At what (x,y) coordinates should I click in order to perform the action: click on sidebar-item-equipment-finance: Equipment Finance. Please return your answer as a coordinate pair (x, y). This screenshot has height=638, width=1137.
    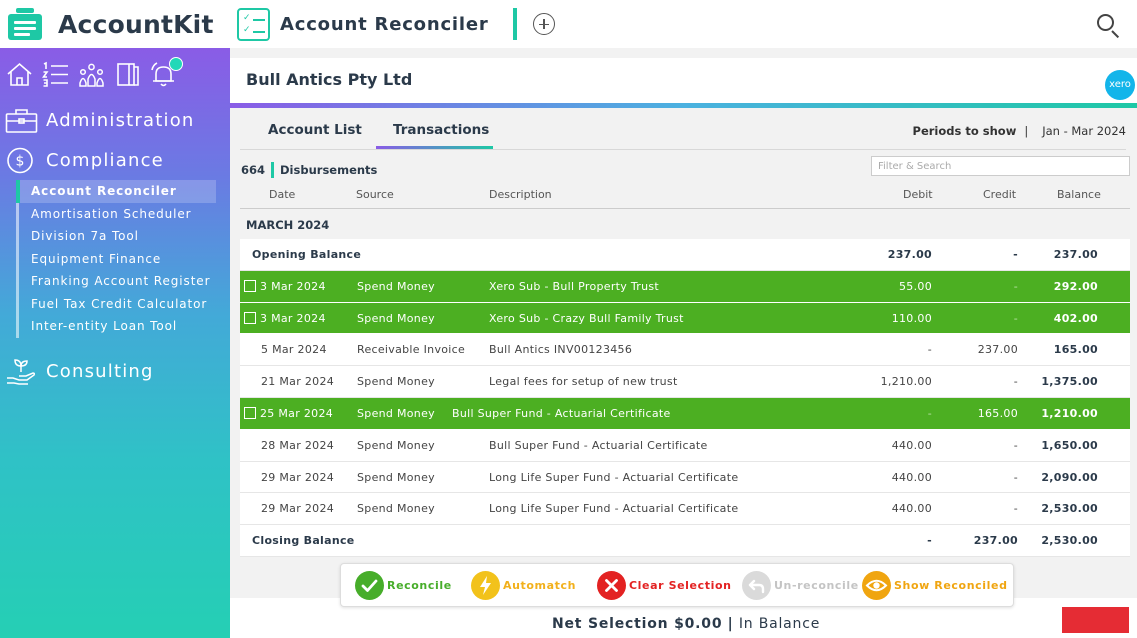
    Looking at the image, I should click on (123, 259).